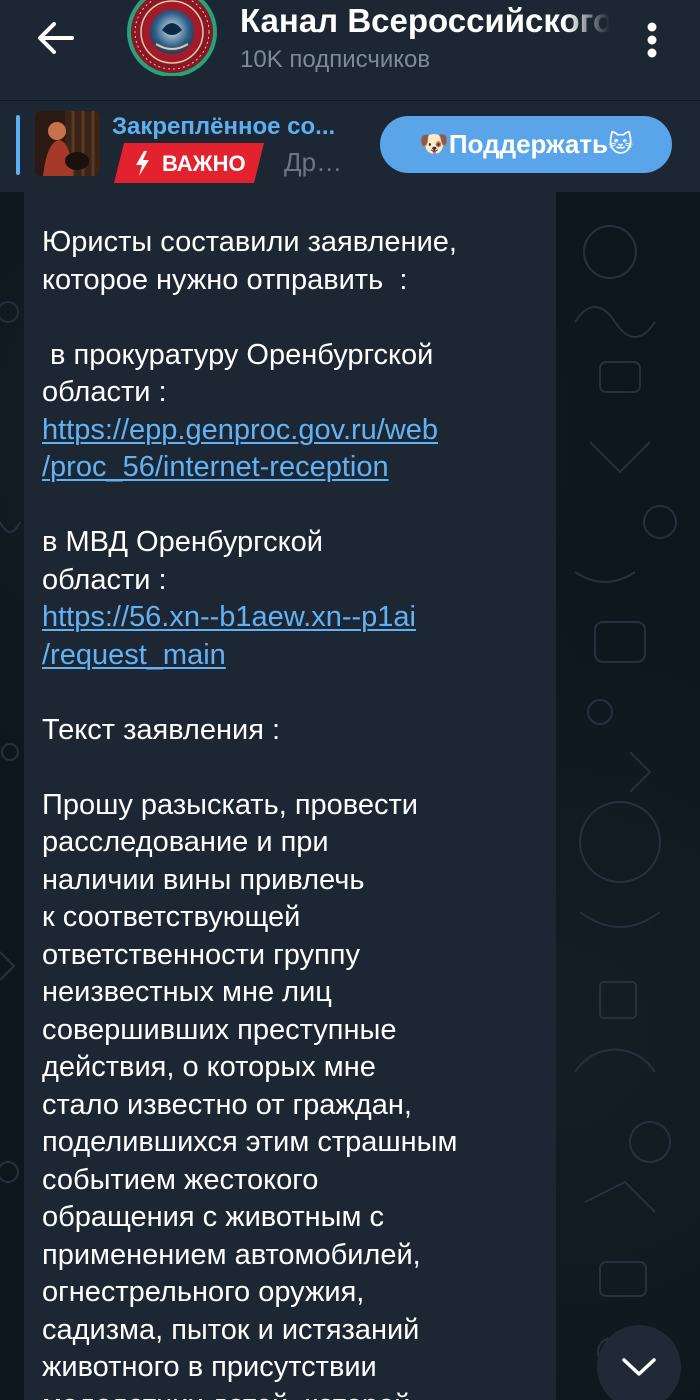  I want to click on message-link: https://56.xn--b1aew.xn--p1ai, so click(290, 618).